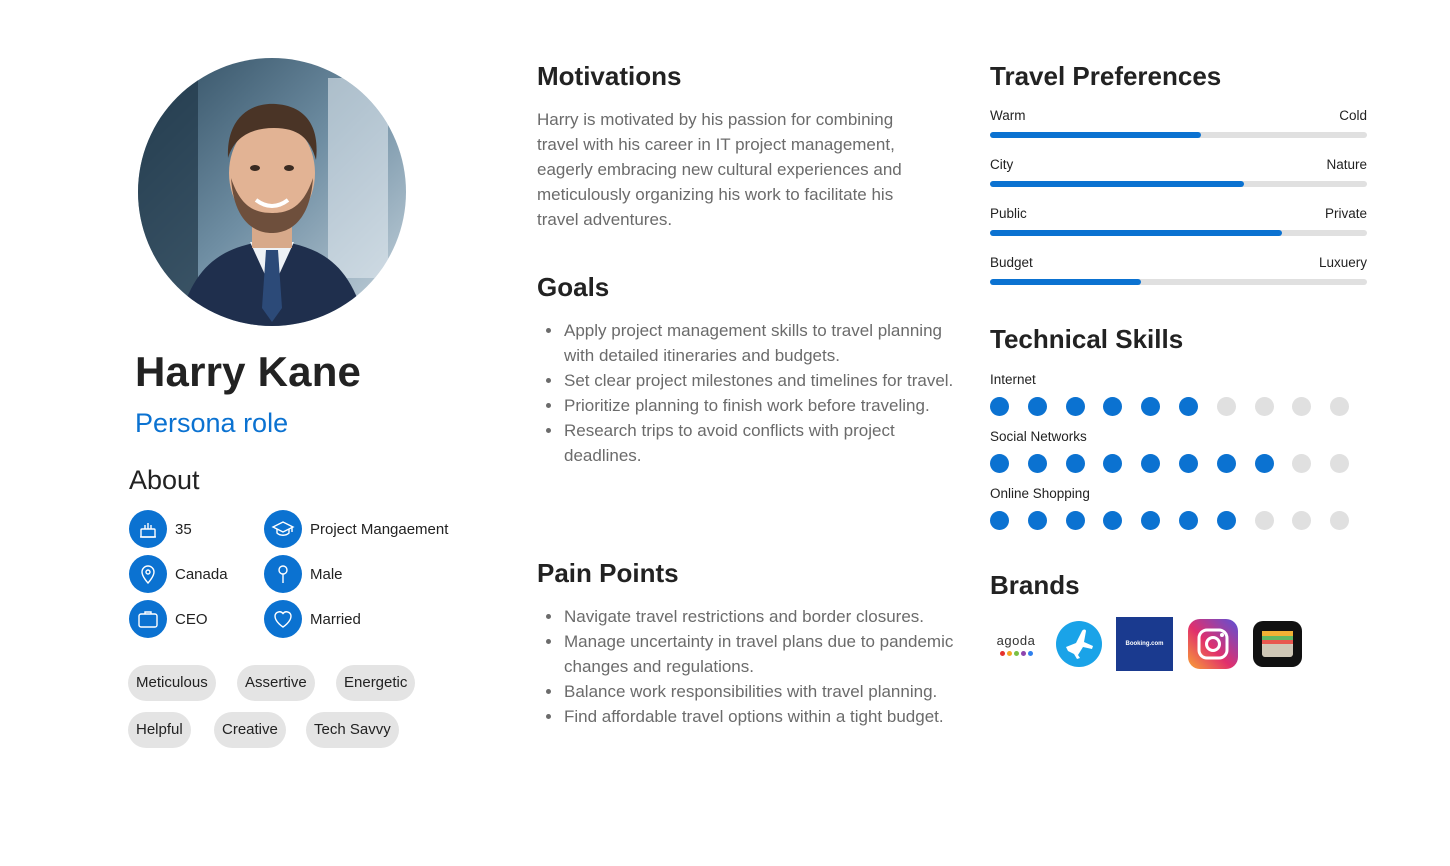  I want to click on agoda-logo: agoda, so click(1016, 644).